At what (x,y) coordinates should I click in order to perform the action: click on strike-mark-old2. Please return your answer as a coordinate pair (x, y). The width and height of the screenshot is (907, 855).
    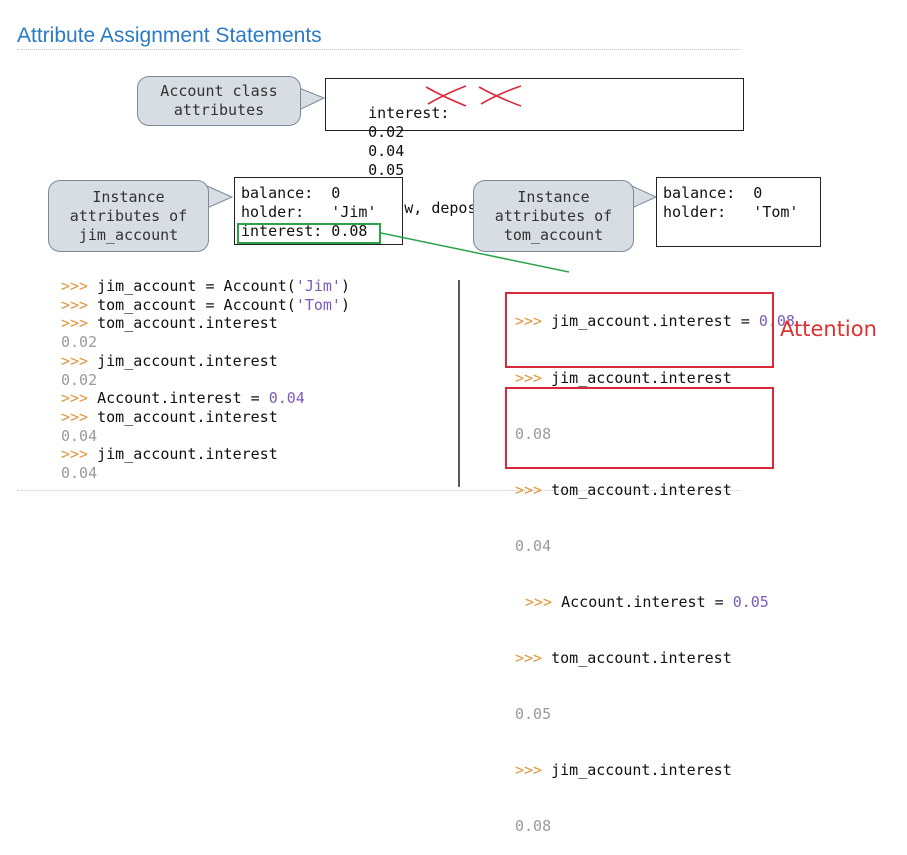
    Looking at the image, I should click on (500, 96).